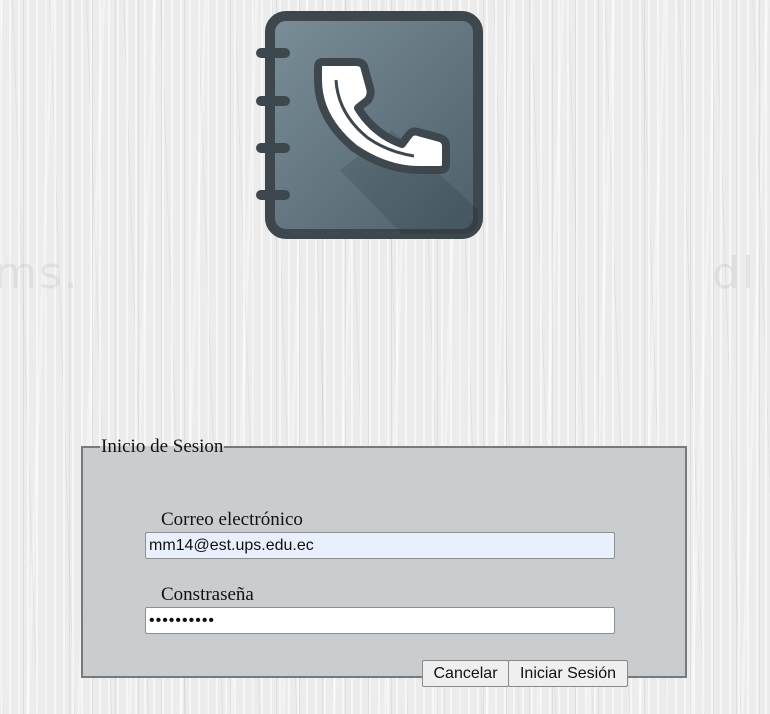  Describe the element at coordinates (568, 673) in the screenshot. I see `login-button: Iniciar Sesión` at that location.